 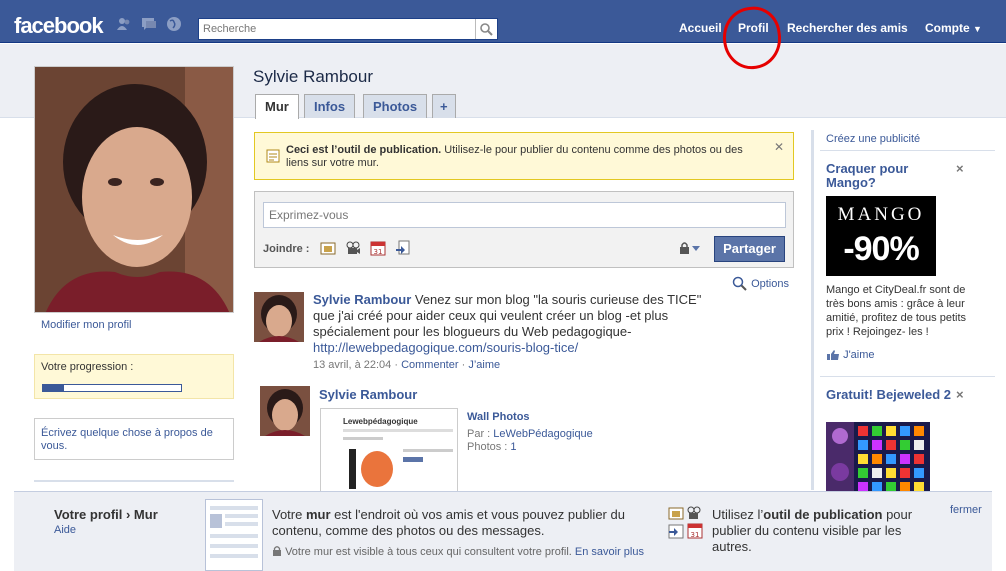 I want to click on thumb-button, so click(x=413, y=459).